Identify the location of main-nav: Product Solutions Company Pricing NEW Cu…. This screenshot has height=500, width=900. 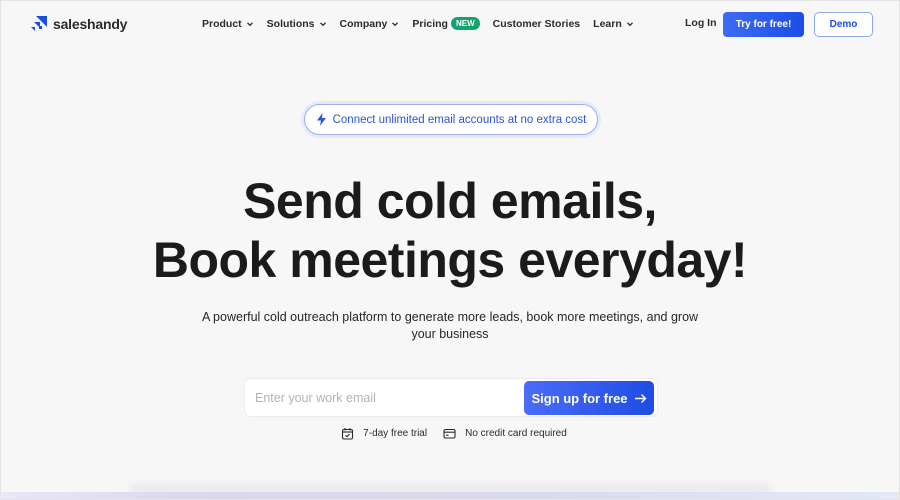
(424, 23).